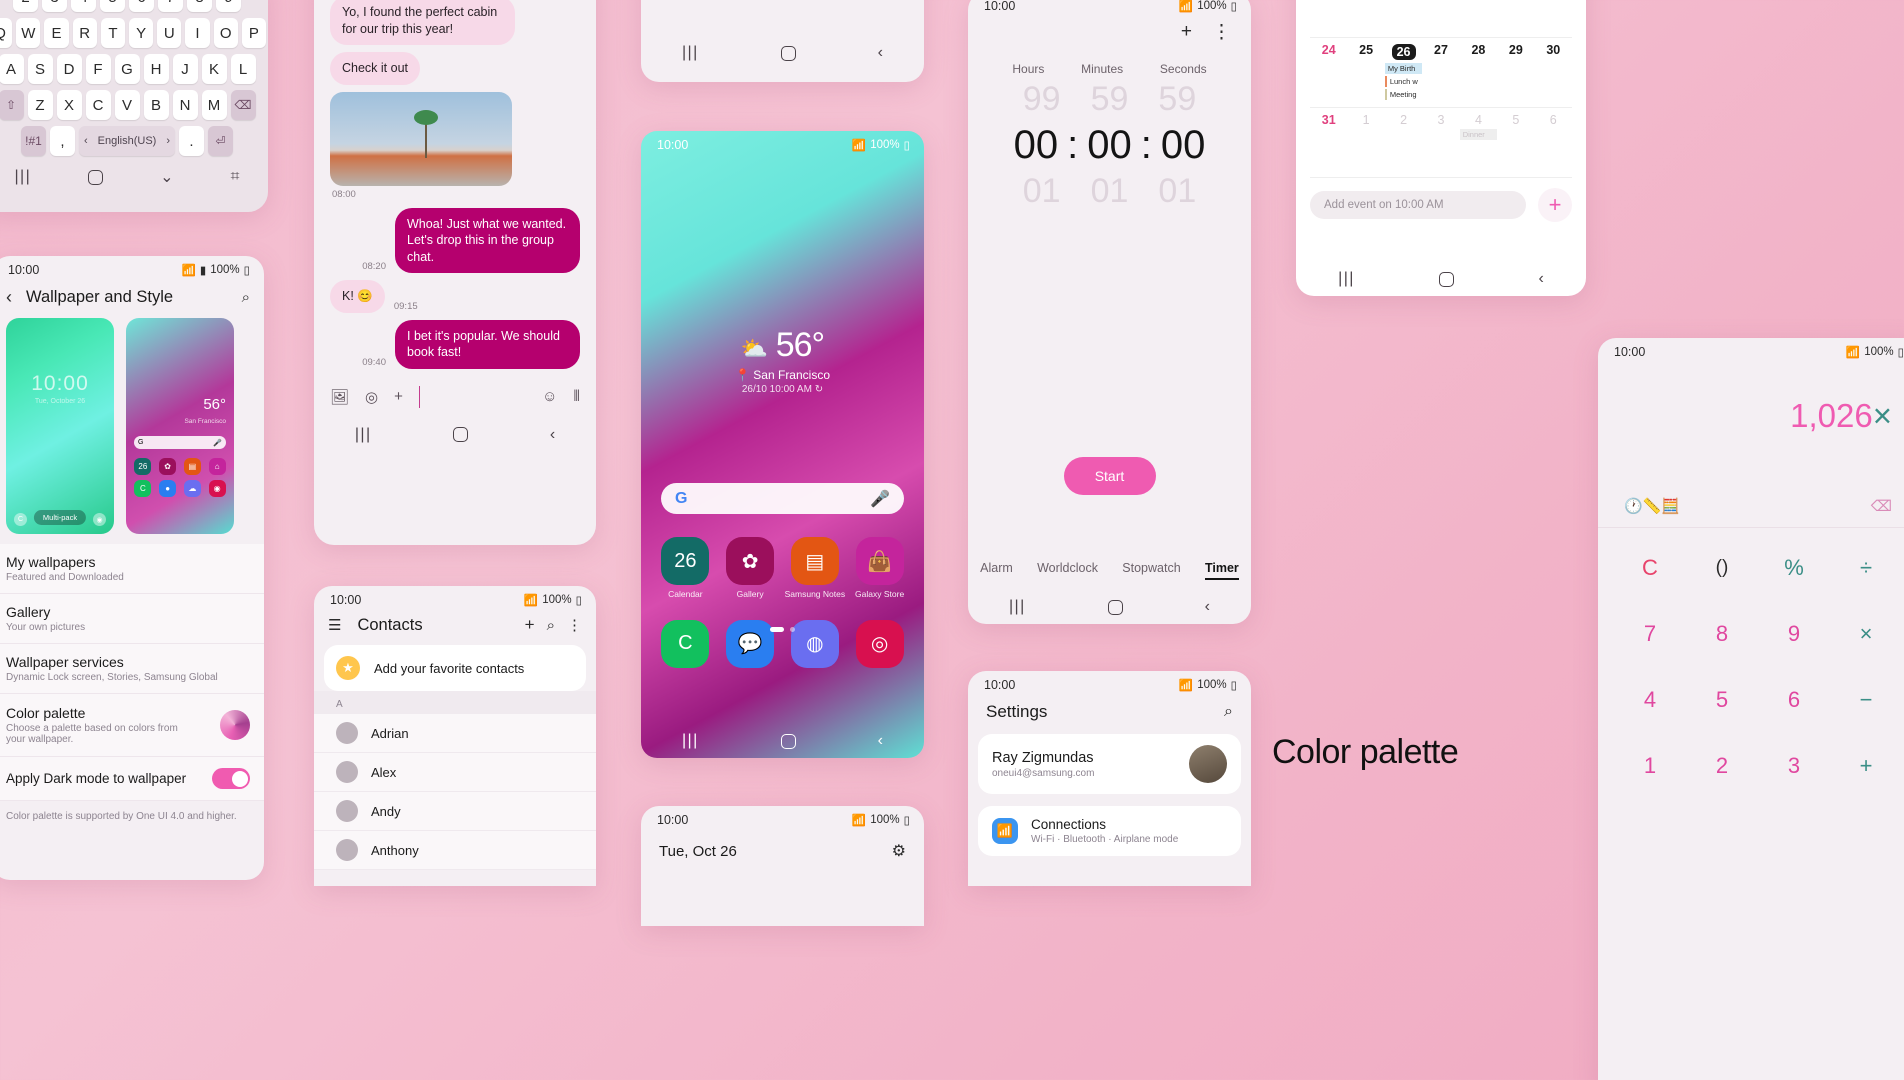 Image resolution: width=1904 pixels, height=1080 pixels. I want to click on lang-prev-icon: ‹, so click(86, 141).